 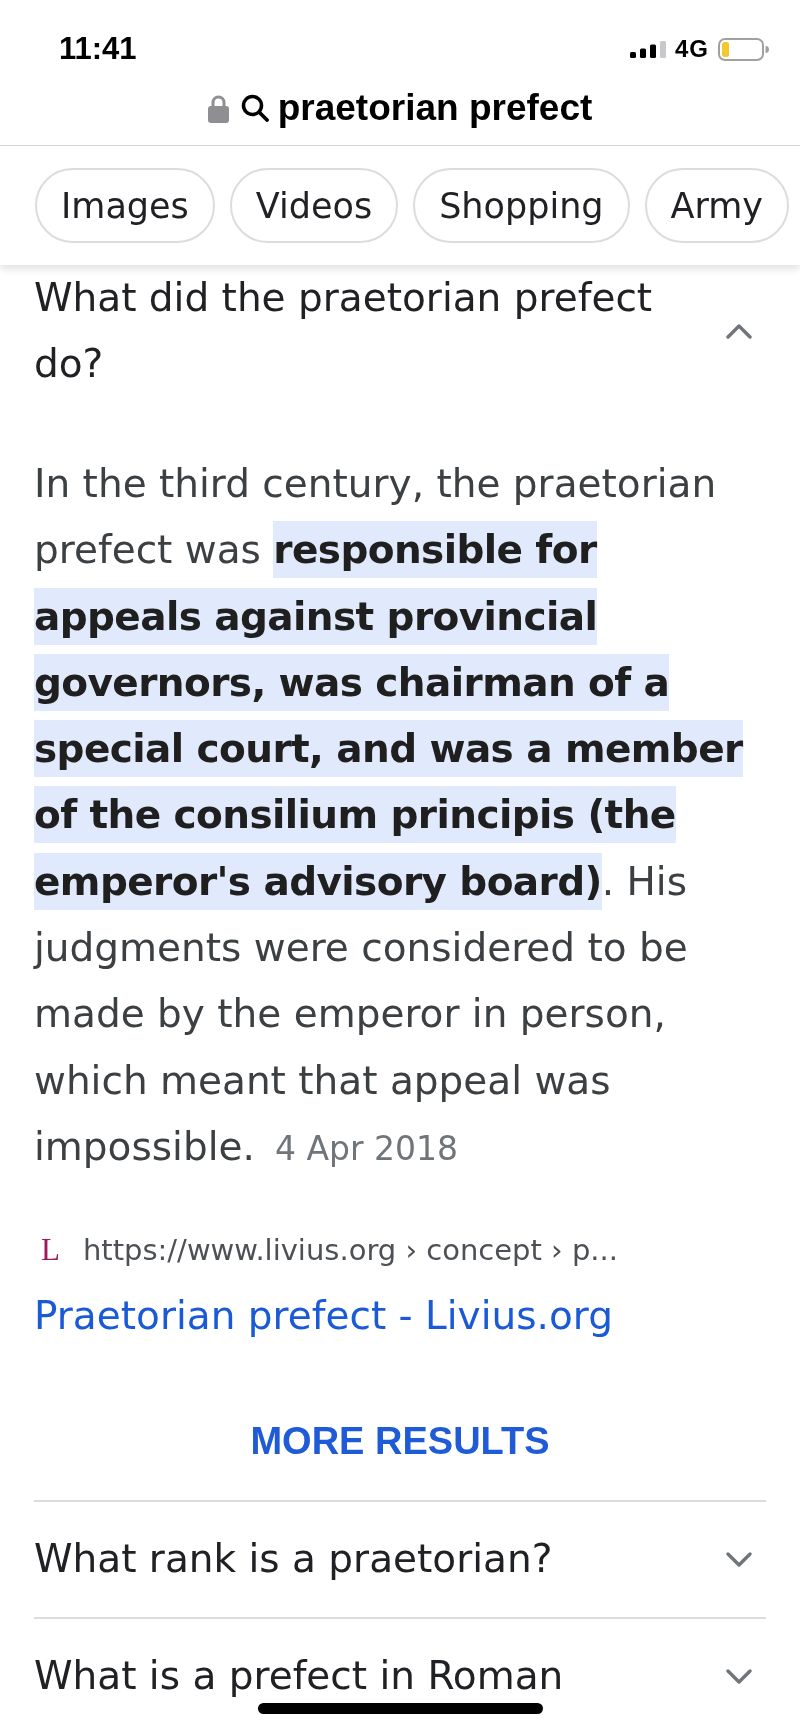 What do you see at coordinates (218, 108) in the screenshot?
I see `lock-icon` at bounding box center [218, 108].